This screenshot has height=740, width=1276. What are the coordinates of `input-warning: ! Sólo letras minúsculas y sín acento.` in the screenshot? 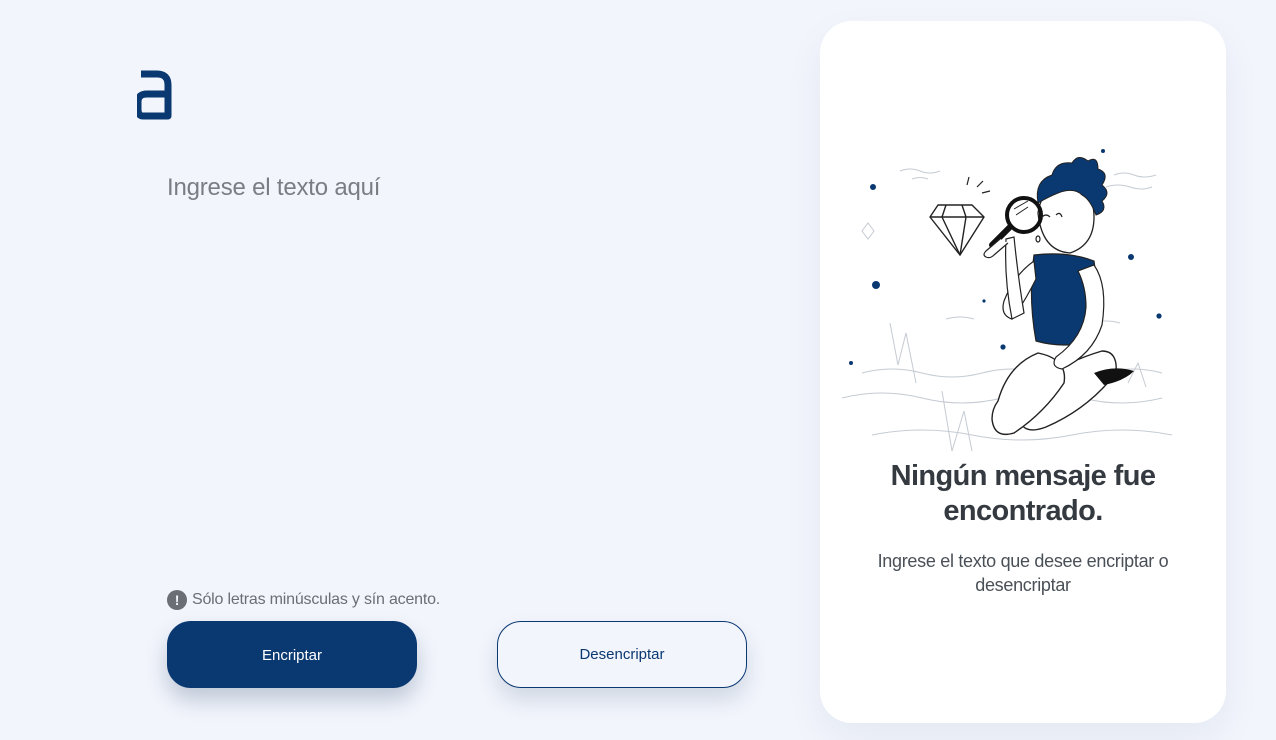 It's located at (303, 600).